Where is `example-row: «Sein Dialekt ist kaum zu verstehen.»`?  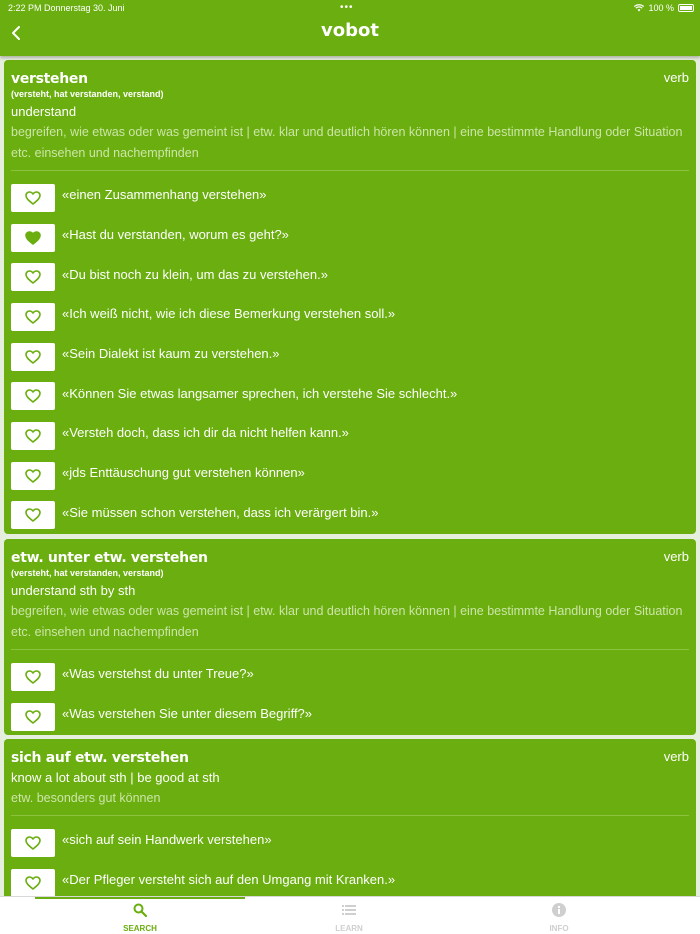 example-row: «Sein Dialekt ist kaum zu verstehen.» is located at coordinates (350, 357).